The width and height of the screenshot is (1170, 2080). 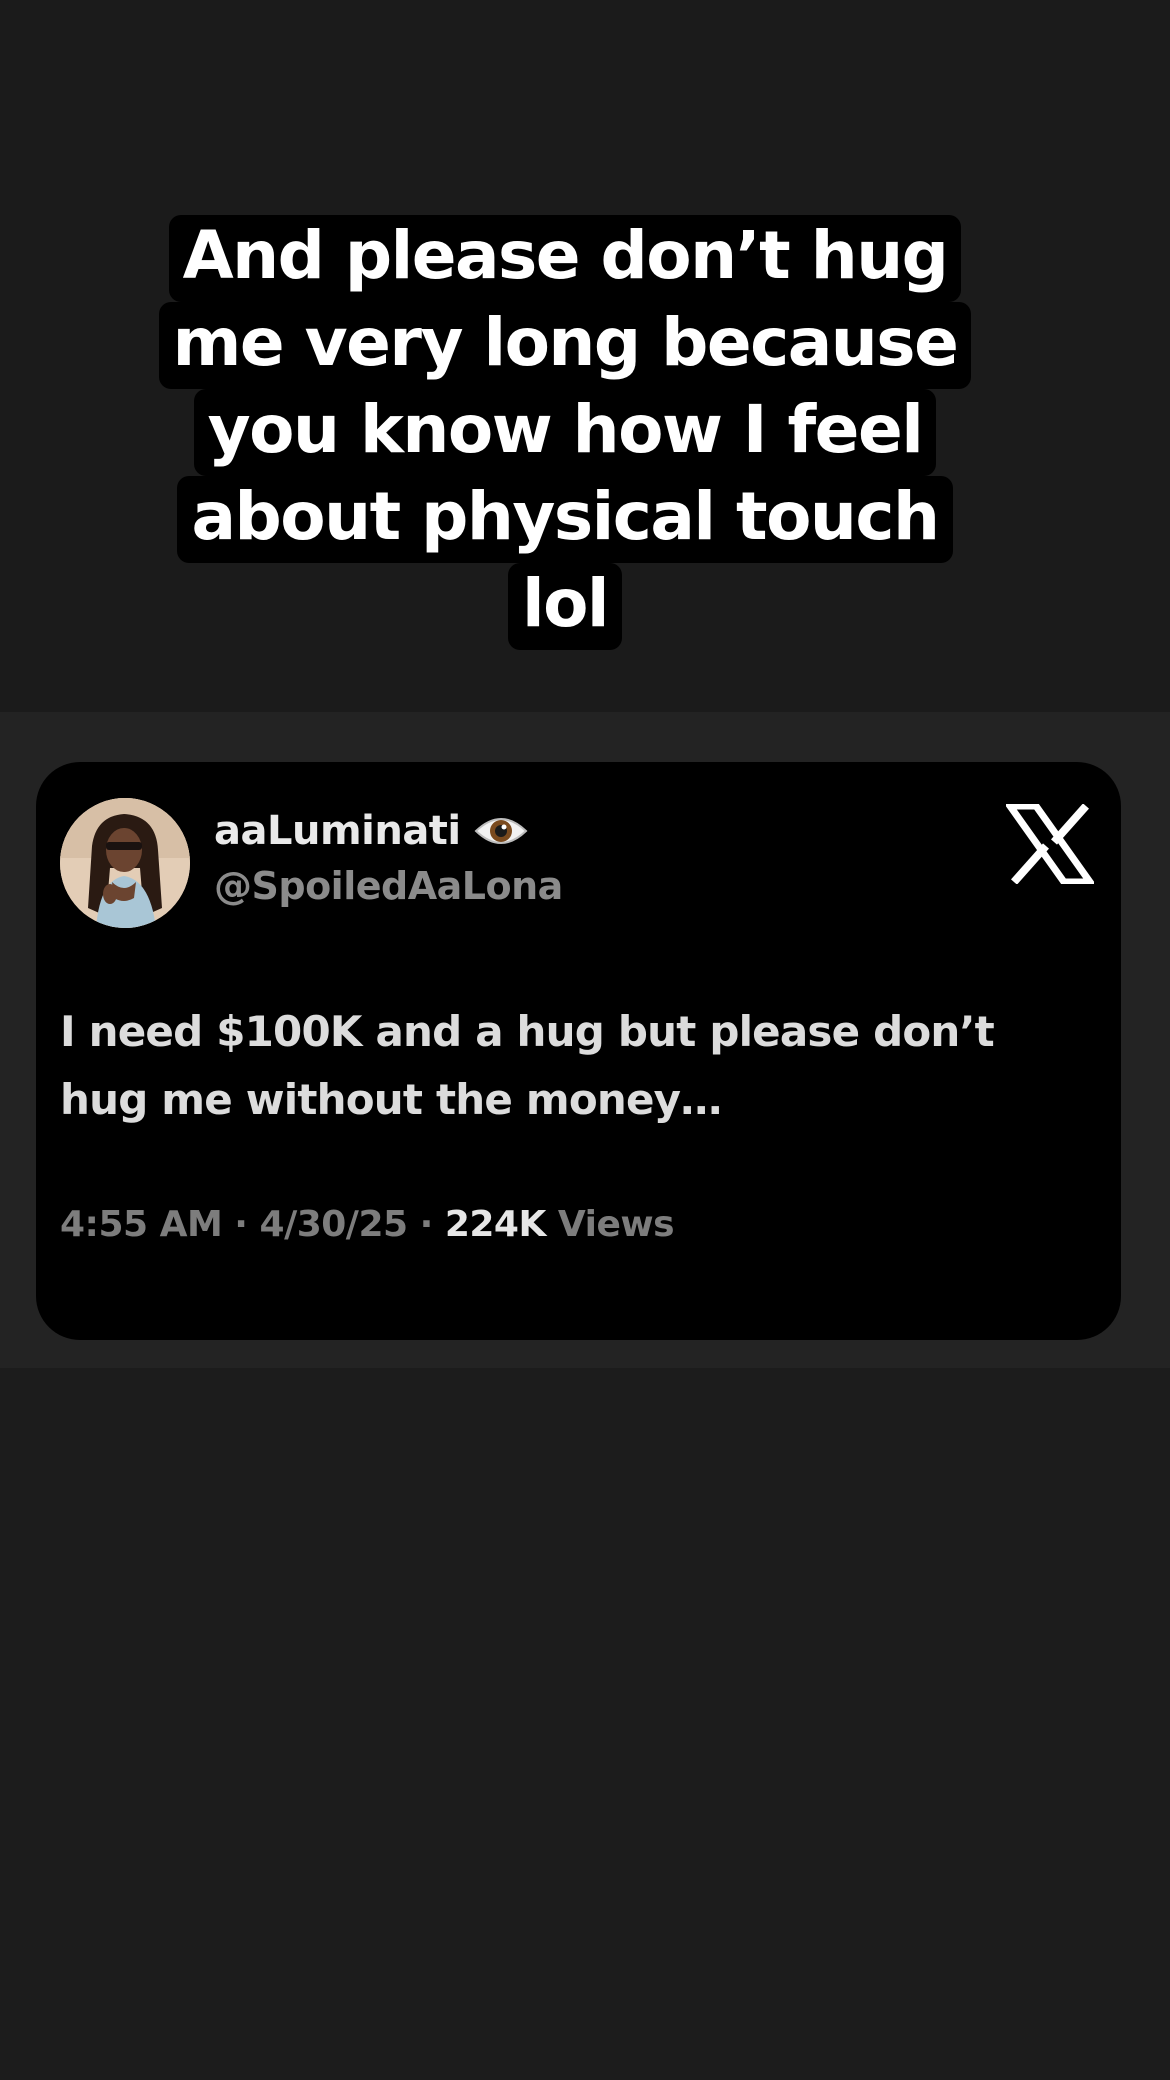 I want to click on x-logo-icon, so click(x=1050, y=844).